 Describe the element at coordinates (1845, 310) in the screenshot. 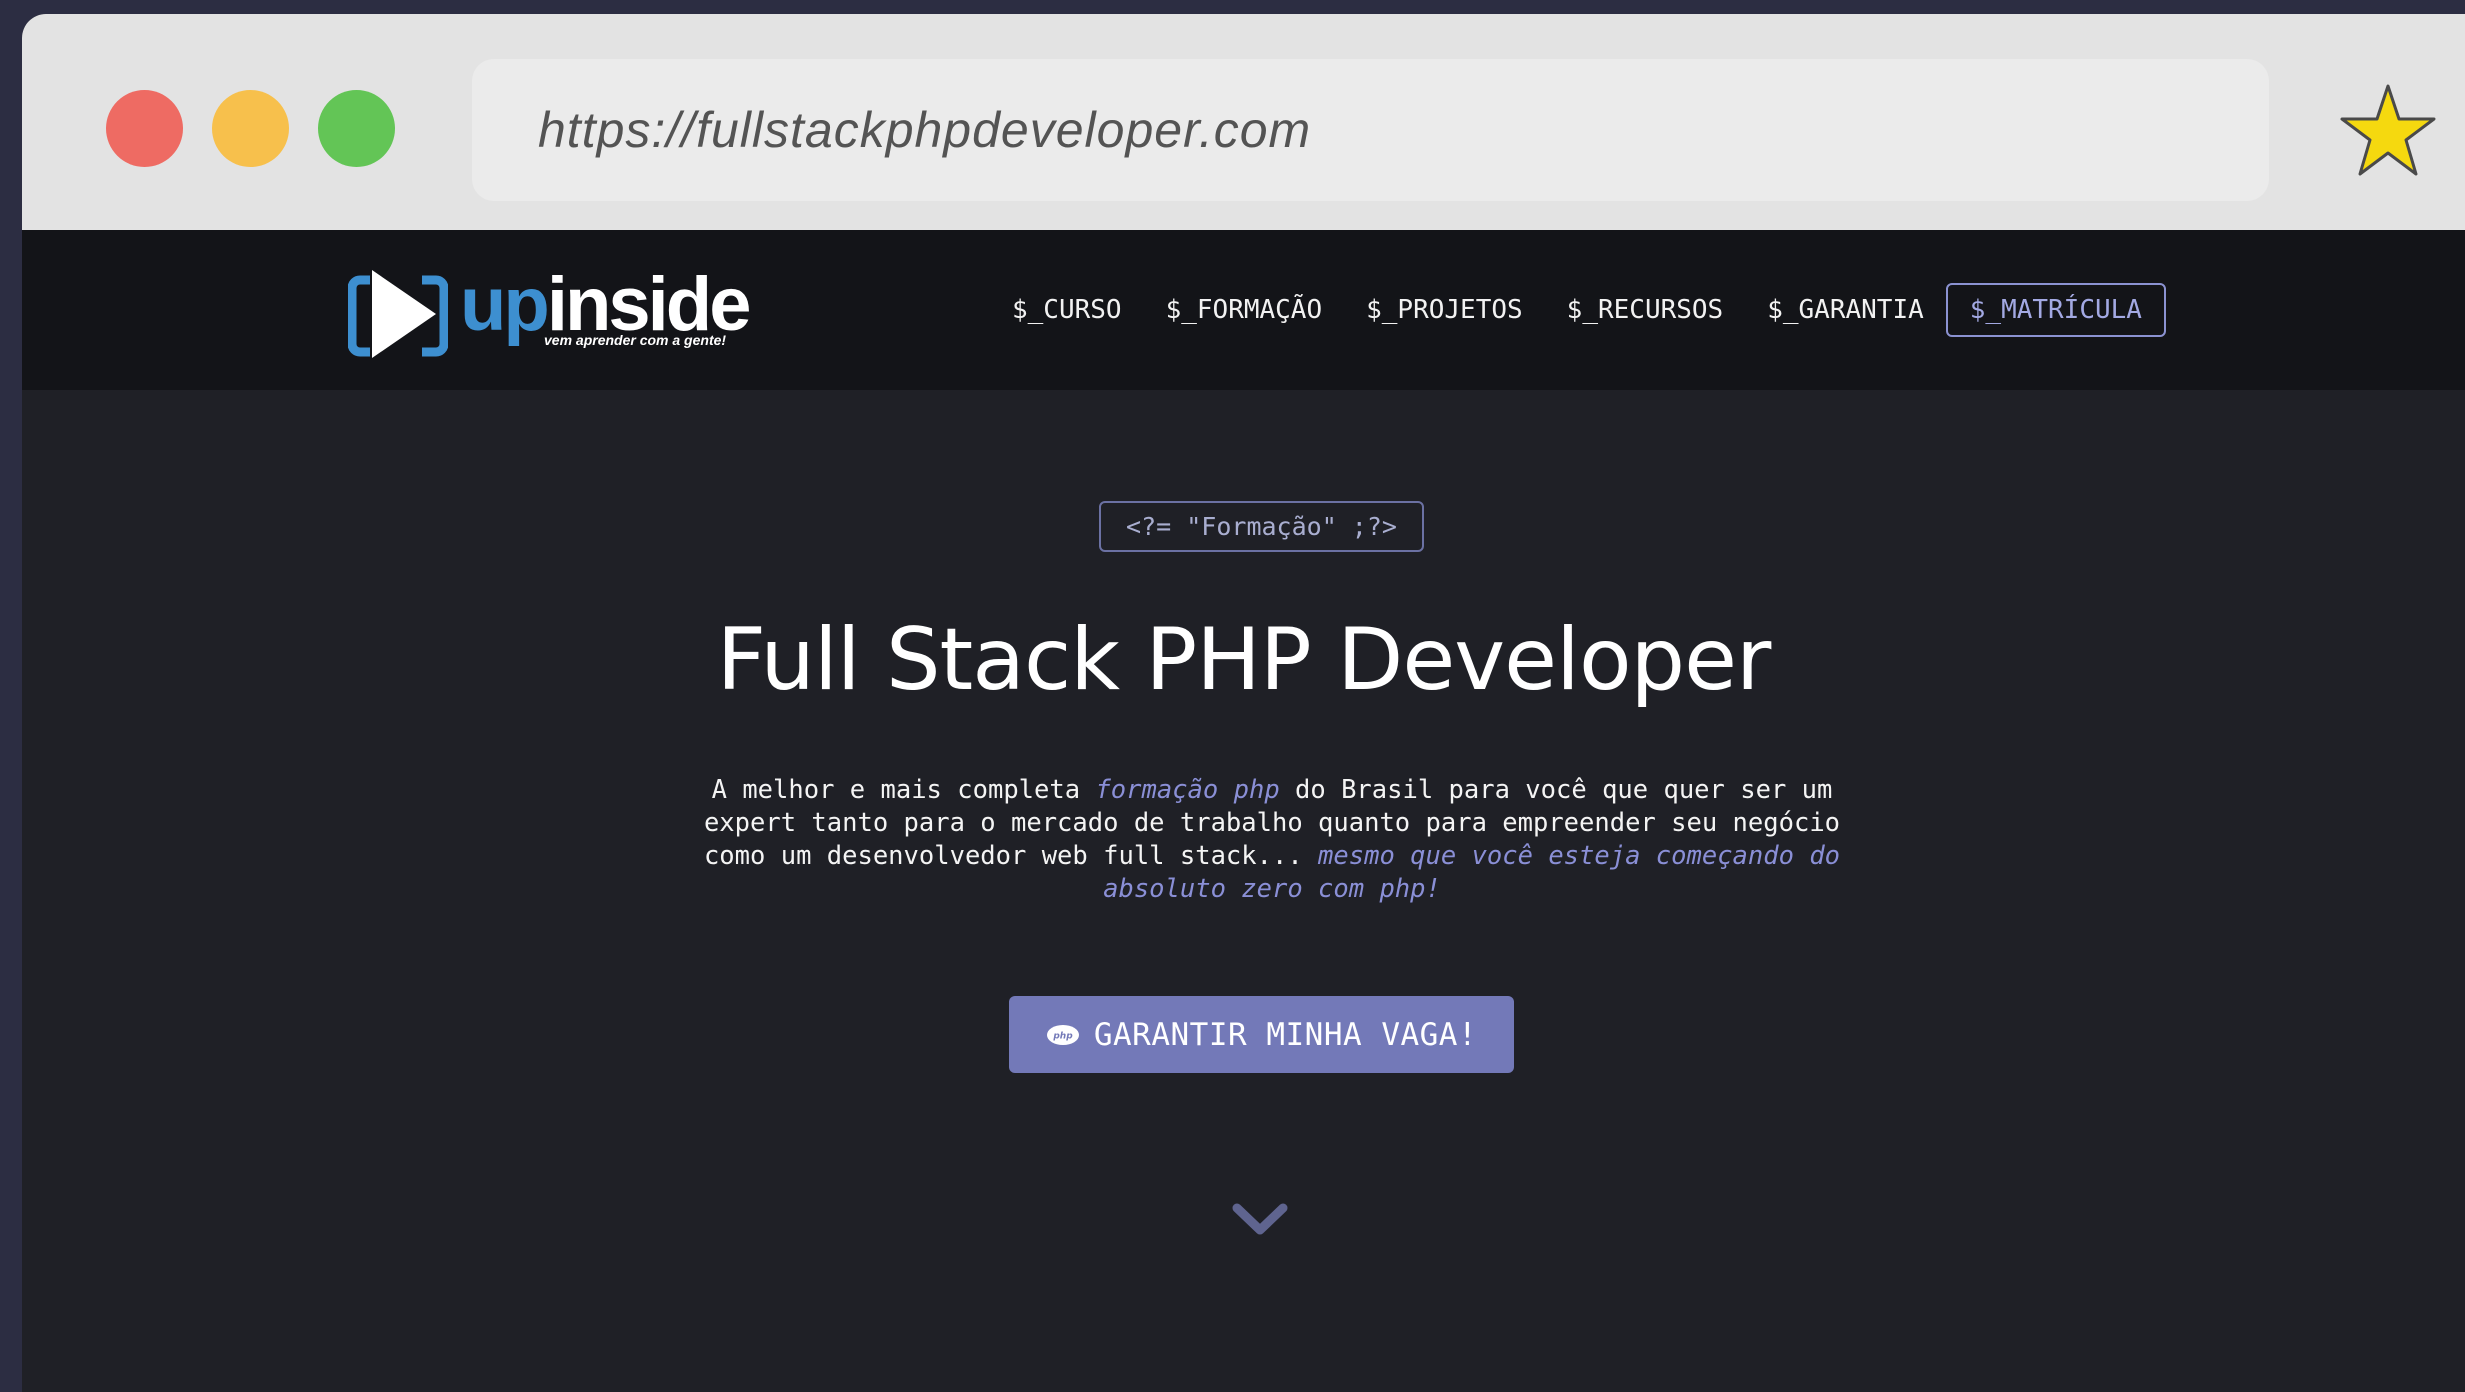

I see `nav-item-garantia: $_GARANTIA` at that location.